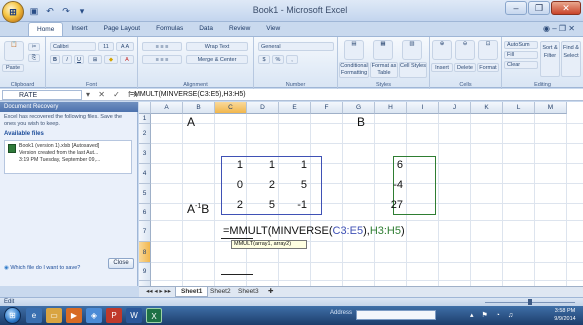  Describe the element at coordinates (73, 46) in the screenshot. I see `font-name-select: Calibri` at that location.